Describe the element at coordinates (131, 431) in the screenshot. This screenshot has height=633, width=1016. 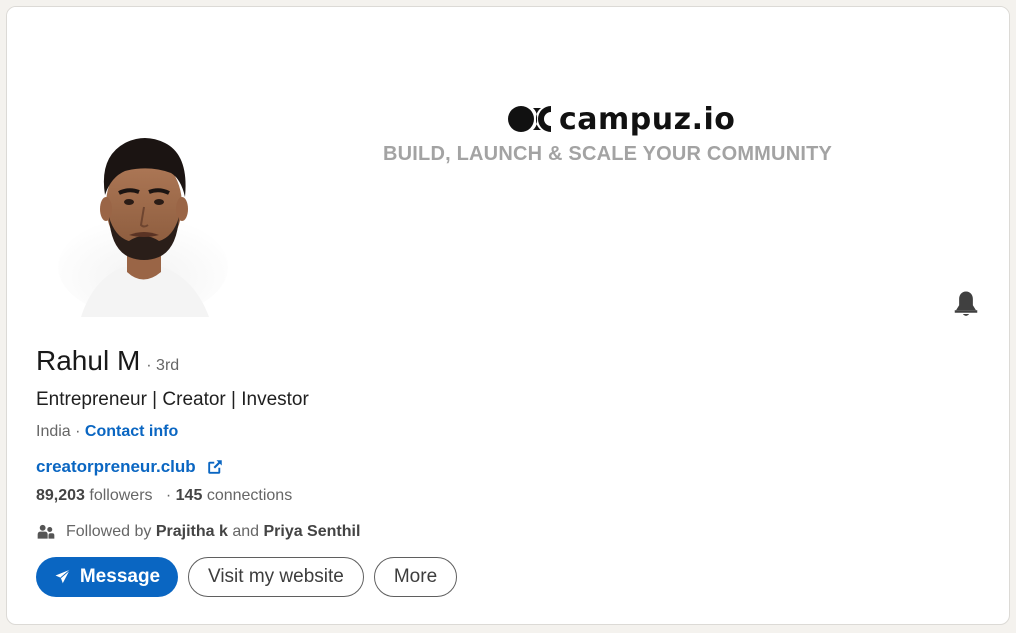
I see `contact-info-link: Contact info` at that location.